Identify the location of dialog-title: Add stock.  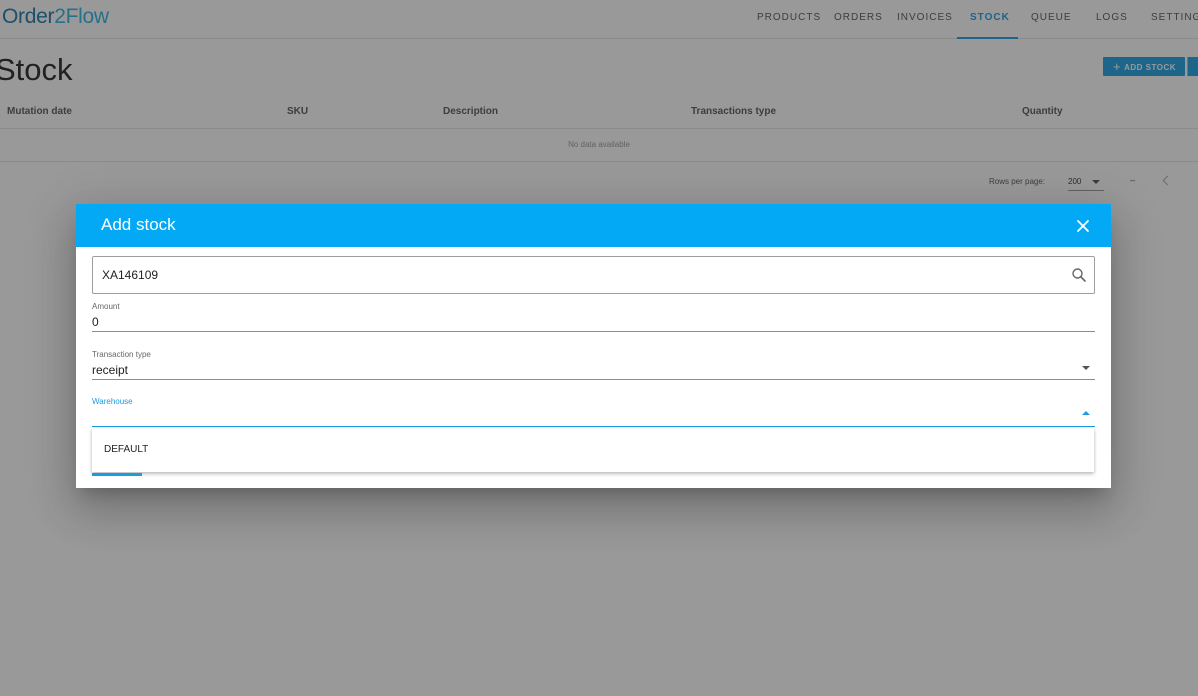
(138, 224).